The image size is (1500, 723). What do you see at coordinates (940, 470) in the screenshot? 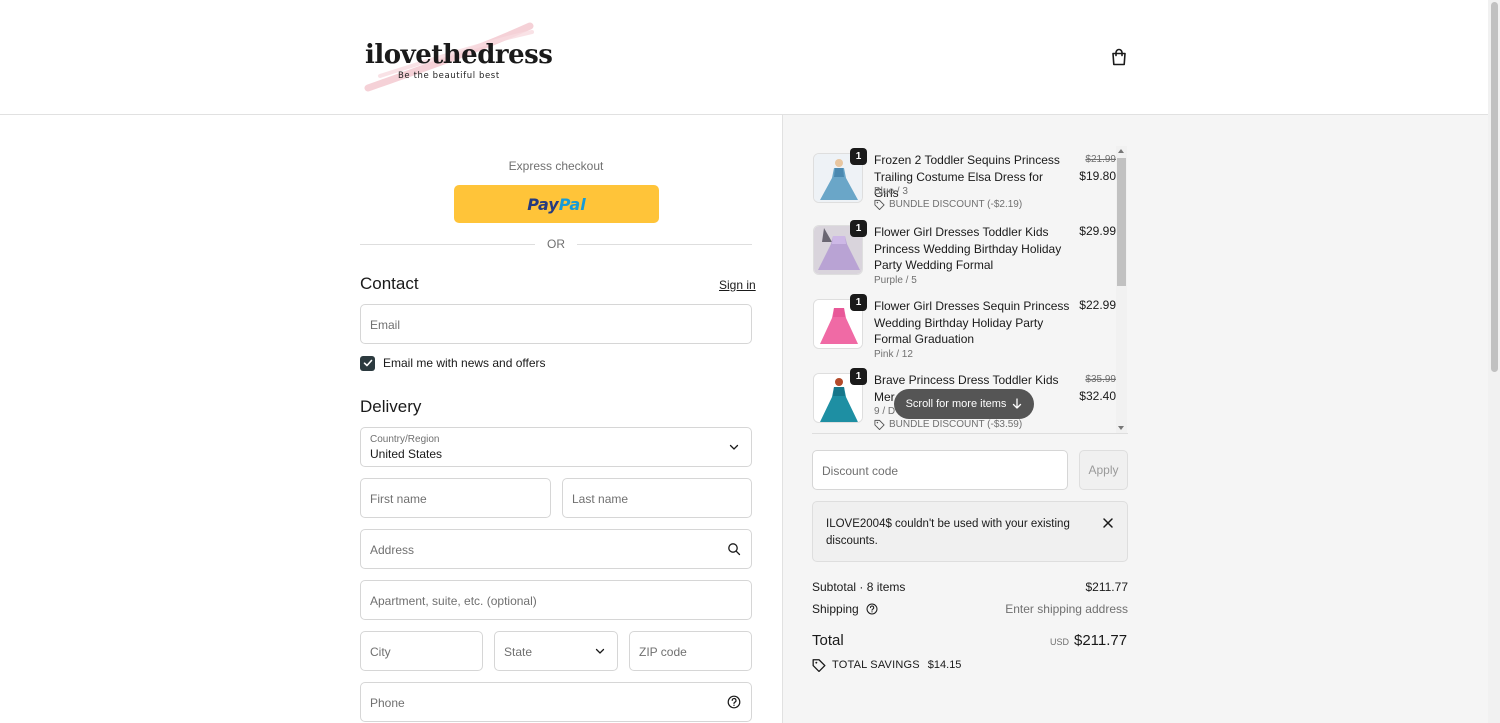
I see `discount-code-field: Discount code` at bounding box center [940, 470].